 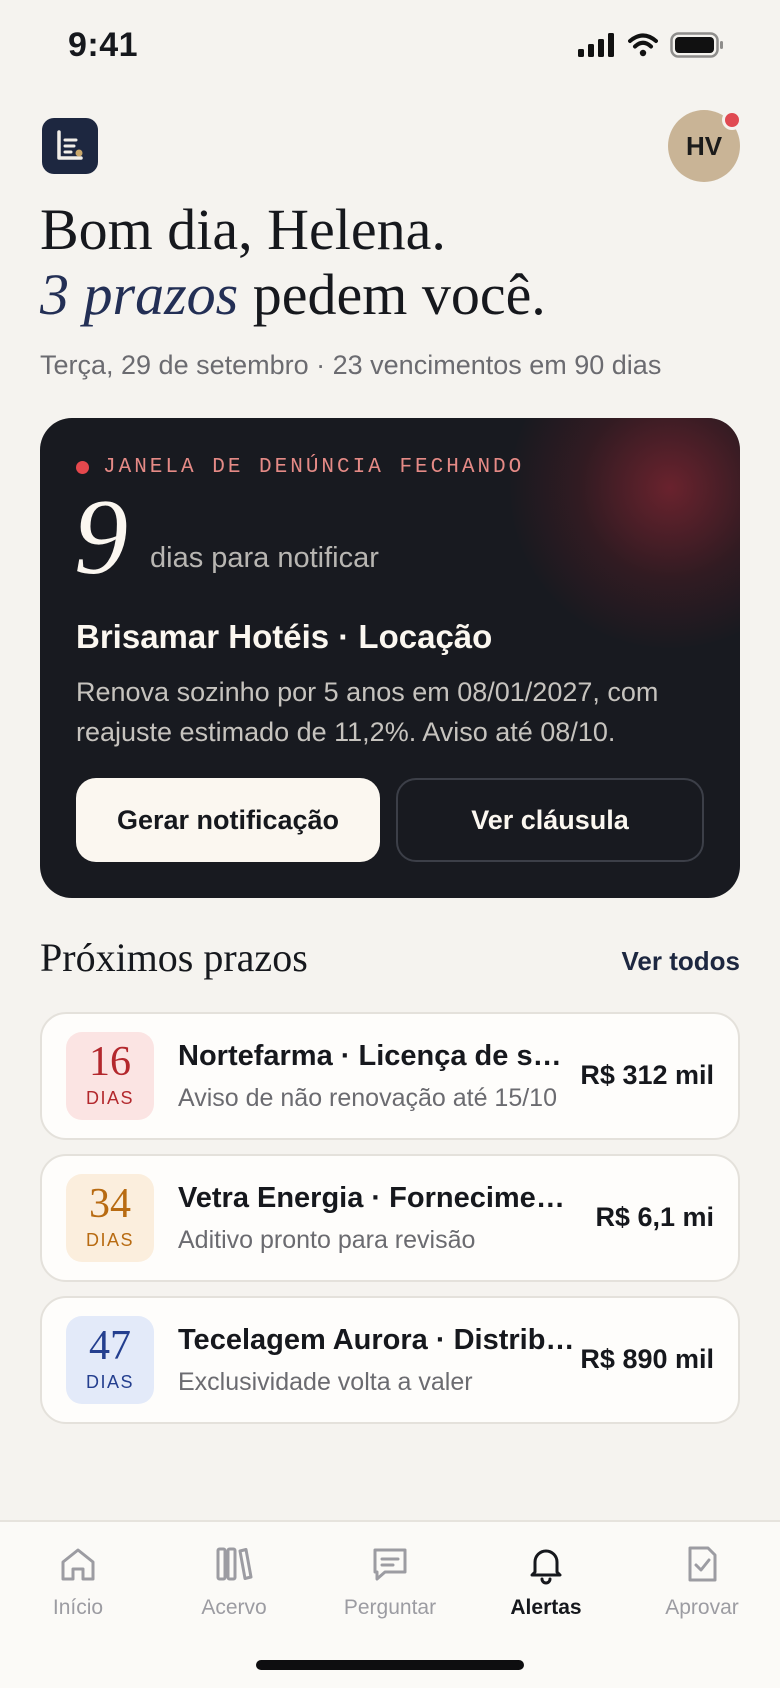 I want to click on greeting-deadlines: 3 prazos pedem você., so click(x=293, y=295).